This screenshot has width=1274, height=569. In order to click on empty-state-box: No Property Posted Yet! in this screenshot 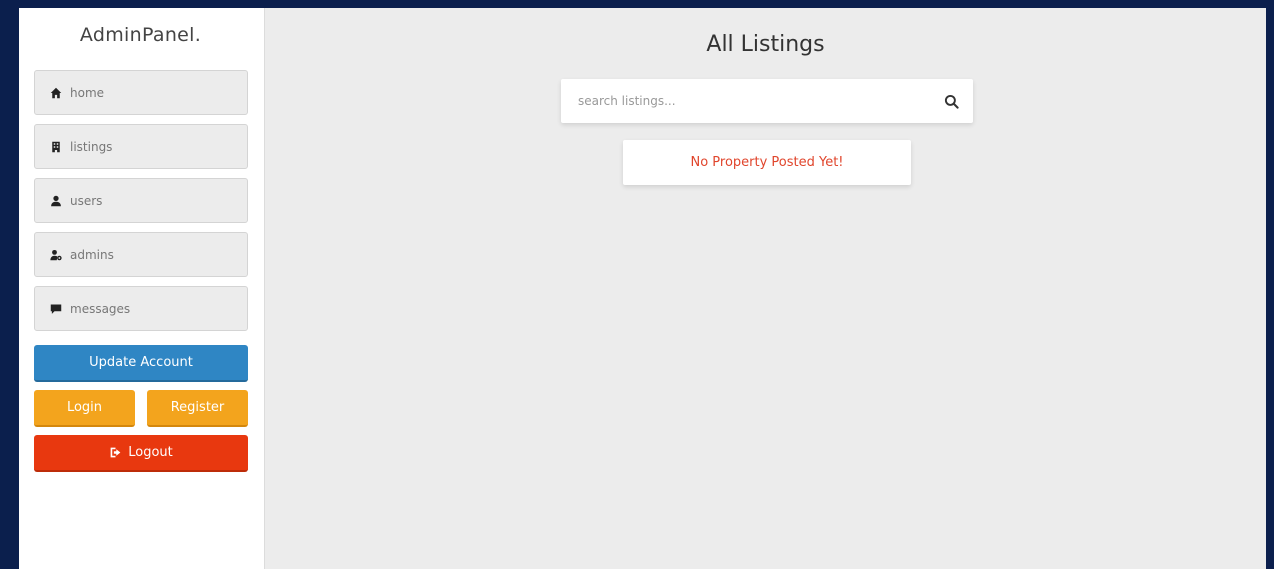, I will do `click(767, 162)`.